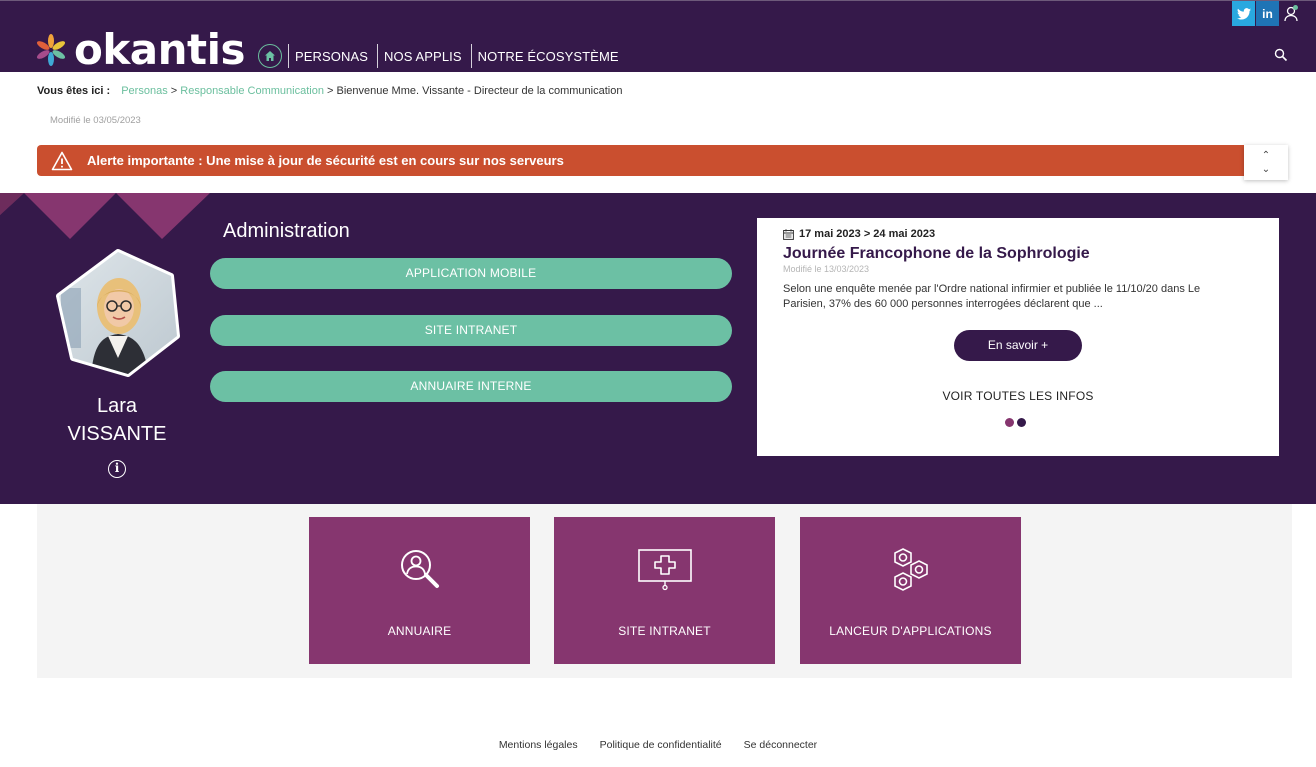 Image resolution: width=1316 pixels, height=767 pixels. What do you see at coordinates (1018, 345) in the screenshot?
I see `news-more-button: En savoir +` at bounding box center [1018, 345].